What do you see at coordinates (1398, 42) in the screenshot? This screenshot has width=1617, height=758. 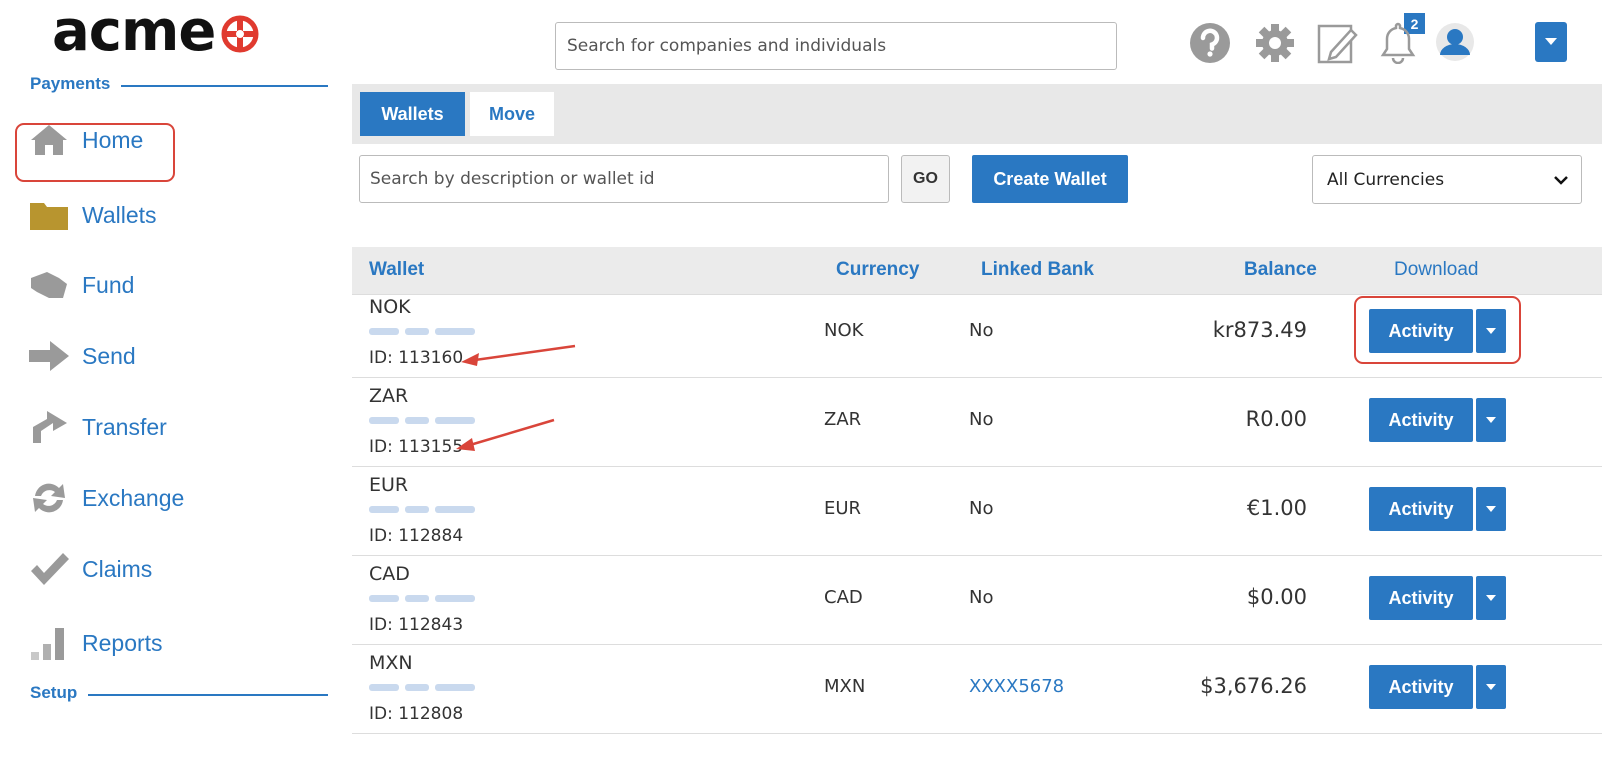 I see `bell-icon` at bounding box center [1398, 42].